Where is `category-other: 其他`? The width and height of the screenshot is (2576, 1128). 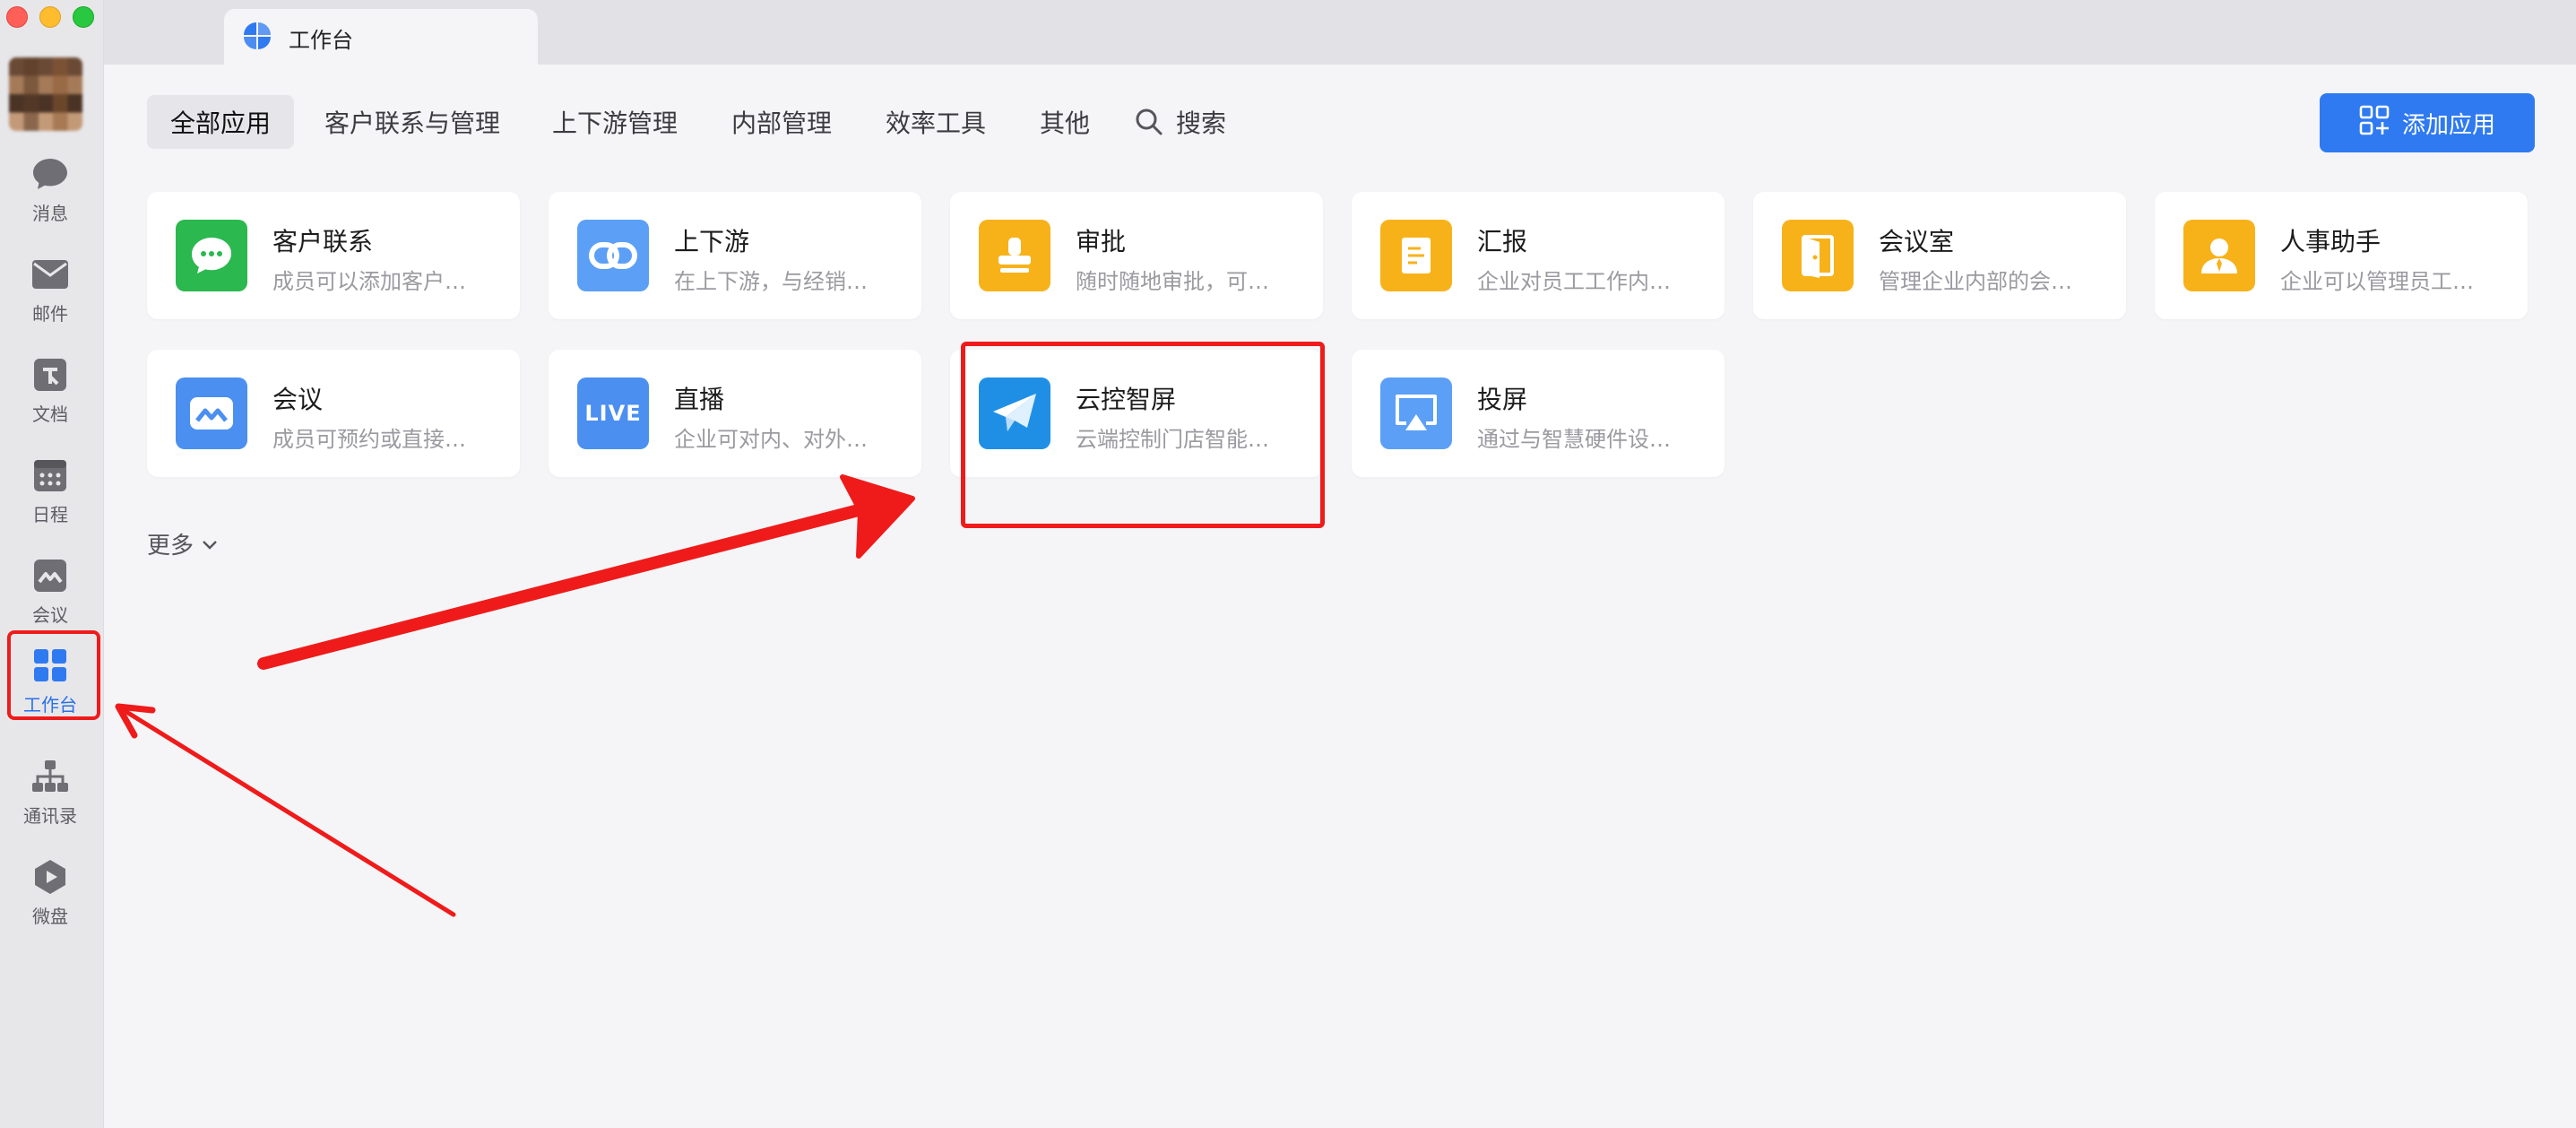
category-other: 其他 is located at coordinates (1065, 122).